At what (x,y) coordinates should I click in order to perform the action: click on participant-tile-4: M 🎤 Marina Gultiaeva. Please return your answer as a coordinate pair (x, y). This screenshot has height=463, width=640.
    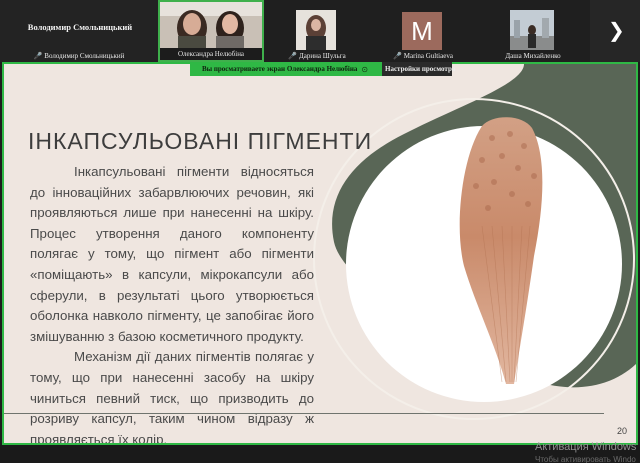
    Looking at the image, I should click on (423, 31).